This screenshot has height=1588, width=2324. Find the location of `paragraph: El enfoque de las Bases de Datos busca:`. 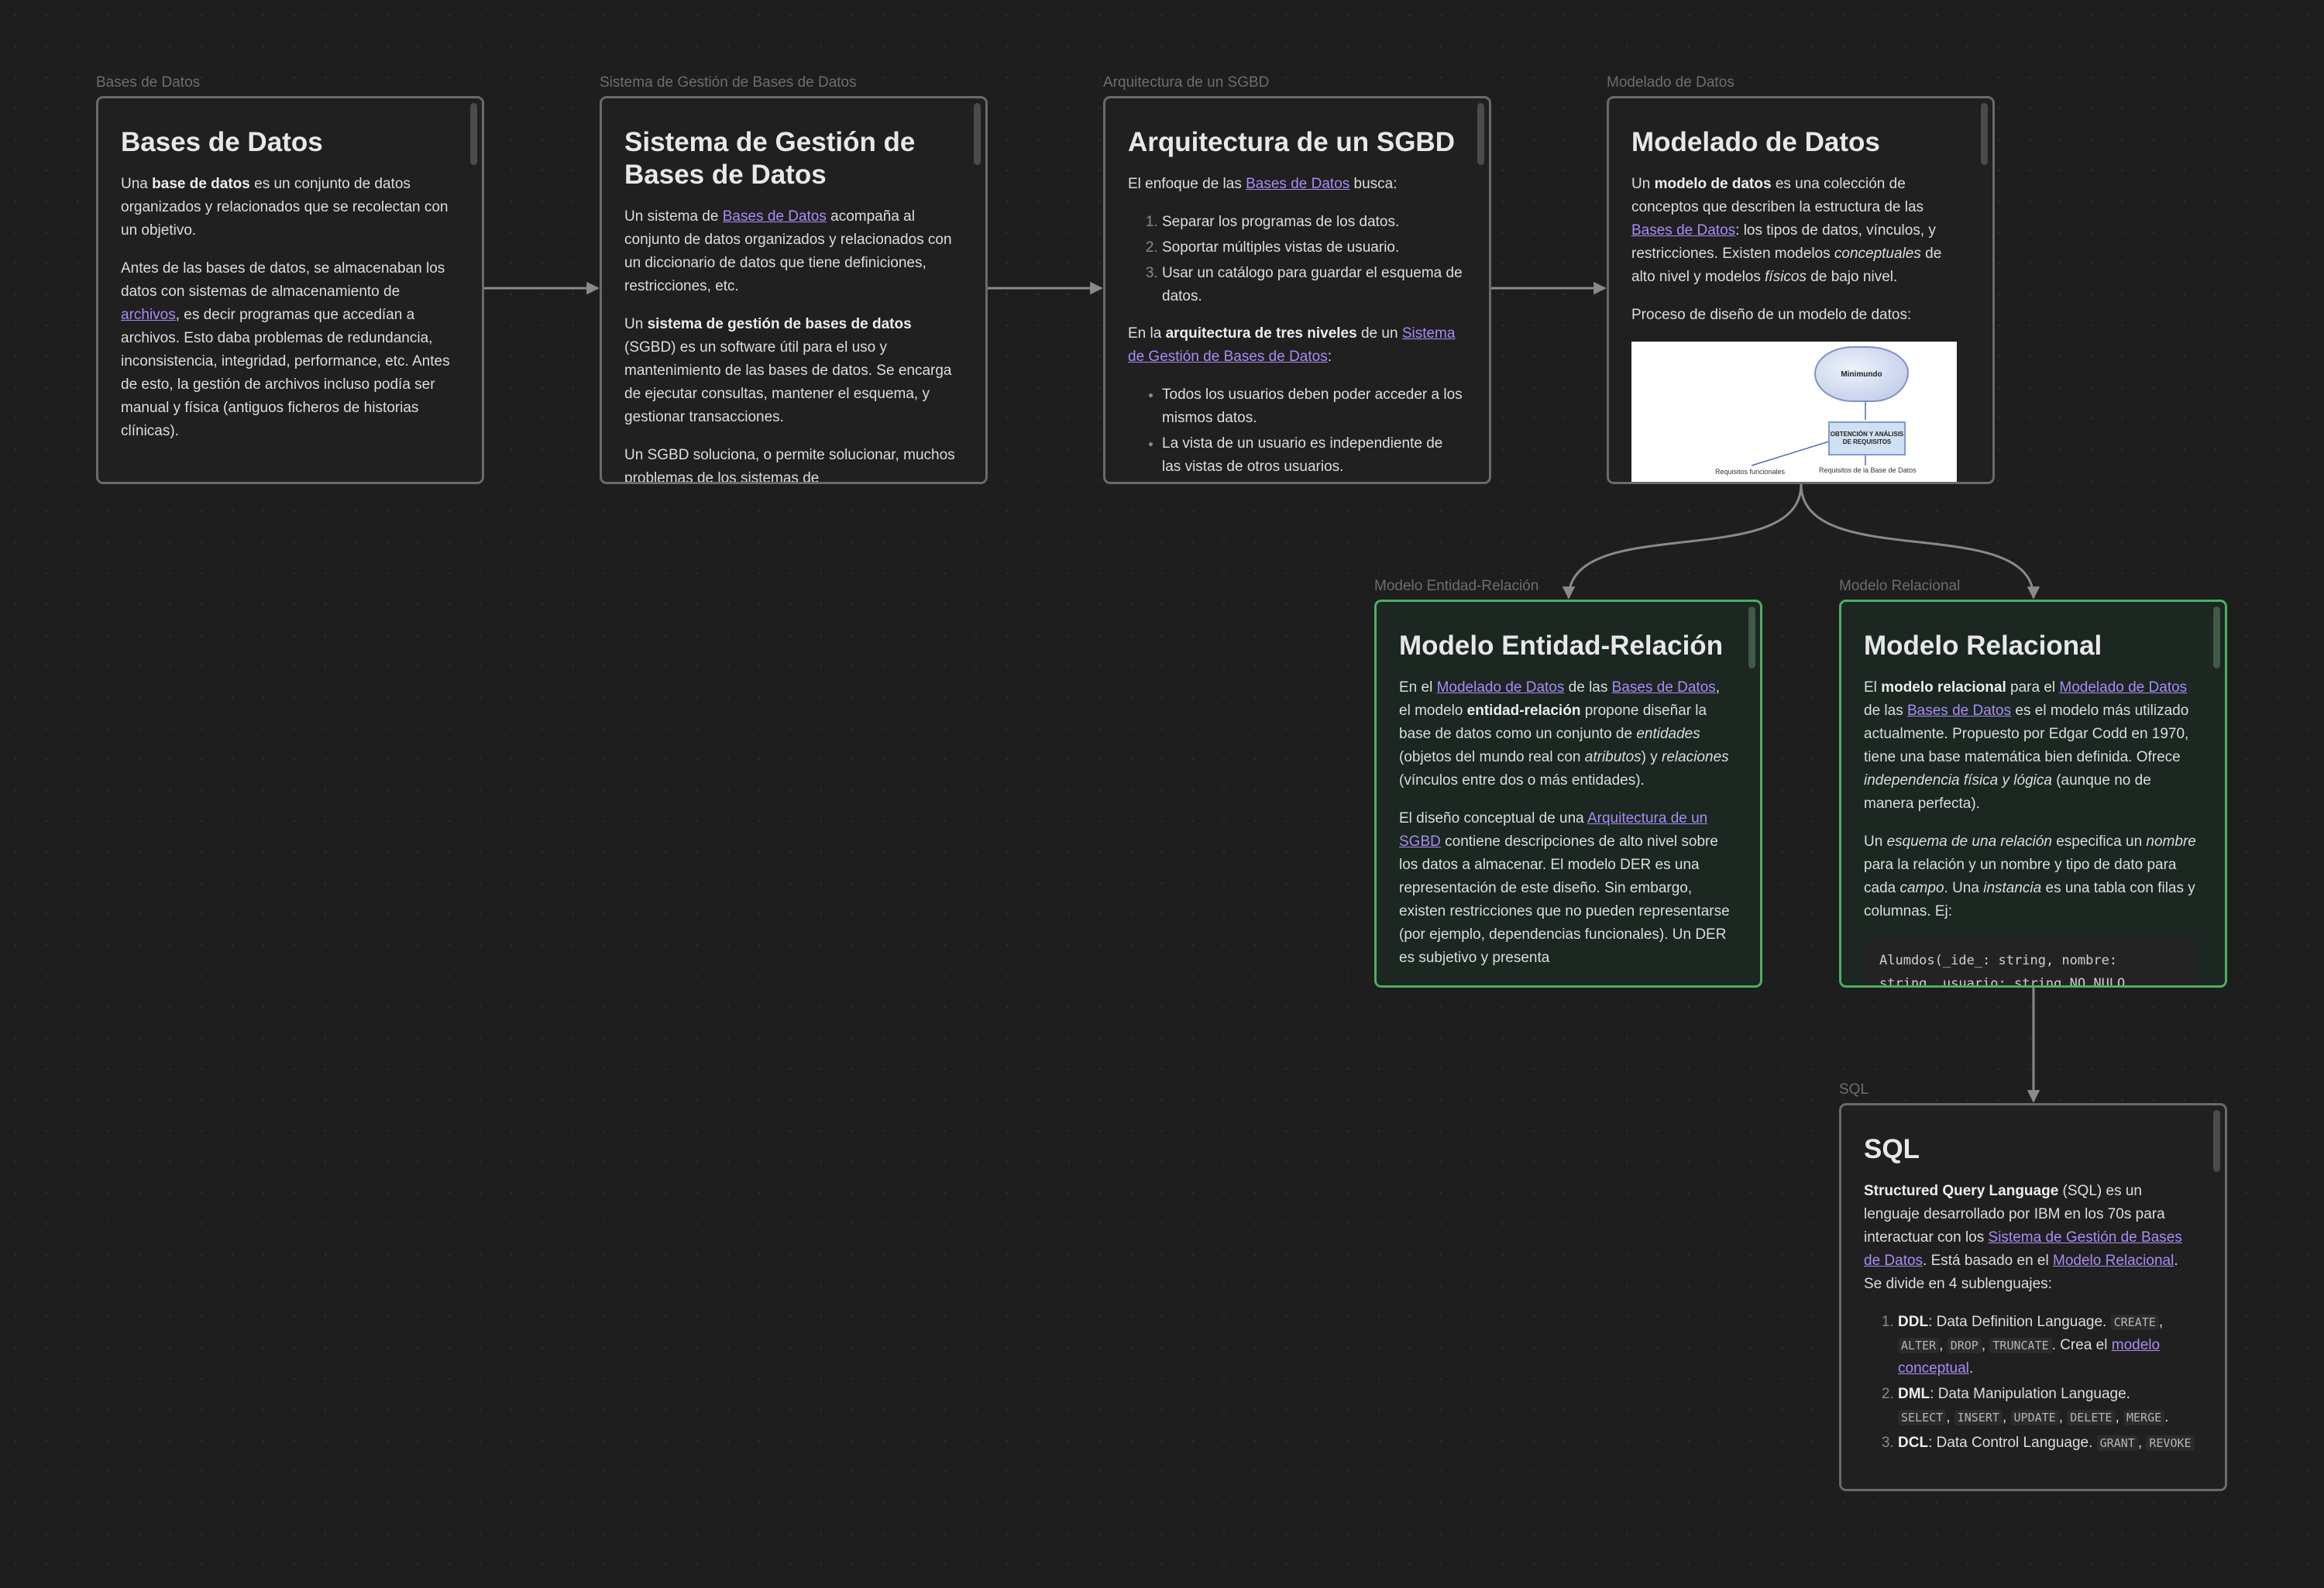

paragraph: El enfoque de las Bases de Datos busca: is located at coordinates (1262, 184).